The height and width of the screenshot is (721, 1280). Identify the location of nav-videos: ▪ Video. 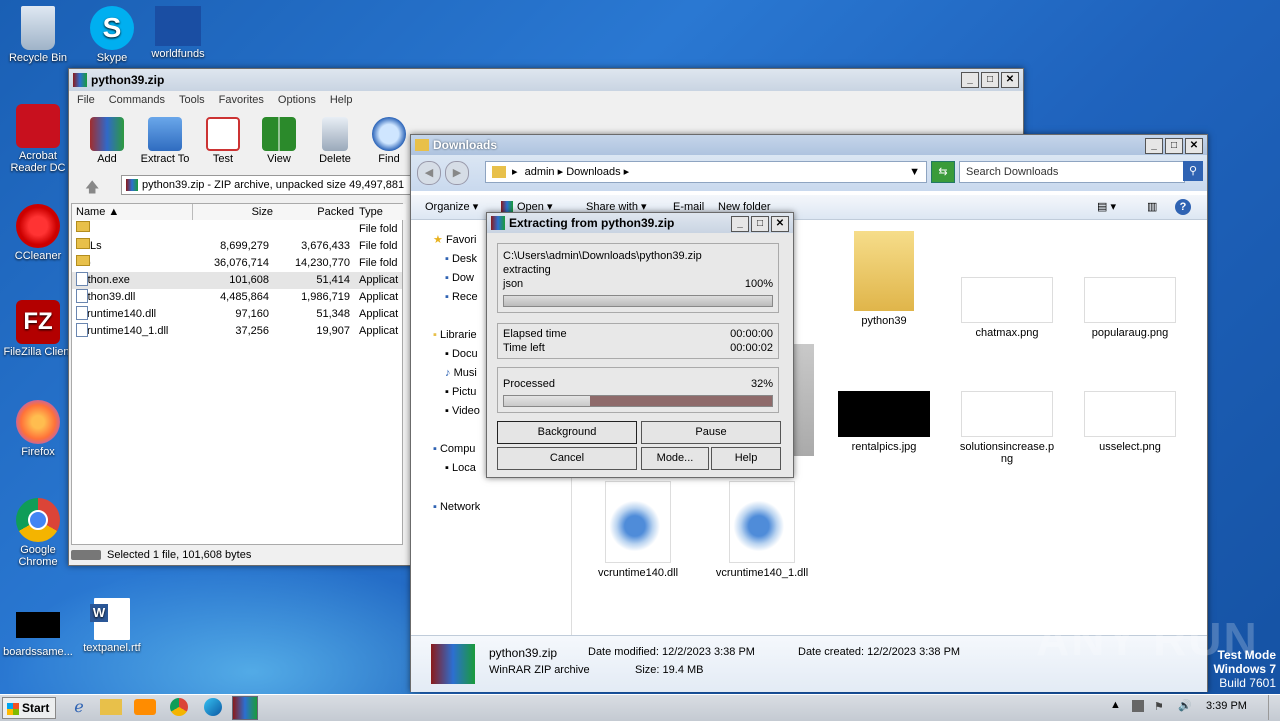
(462, 411).